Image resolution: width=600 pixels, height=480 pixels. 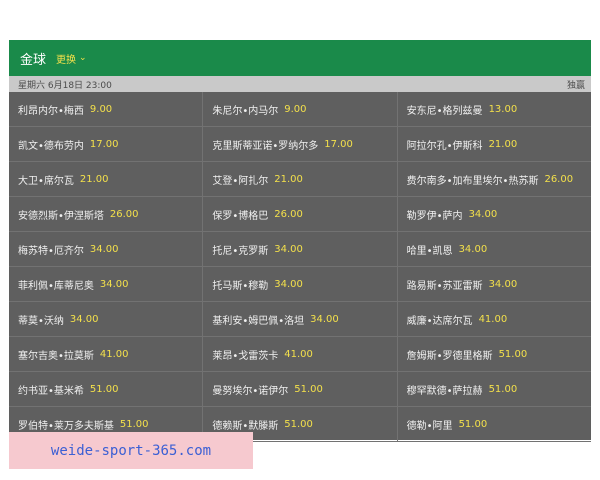 What do you see at coordinates (245, 356) in the screenshot?
I see `player-name: 莱昂•戈雷茨卡` at bounding box center [245, 356].